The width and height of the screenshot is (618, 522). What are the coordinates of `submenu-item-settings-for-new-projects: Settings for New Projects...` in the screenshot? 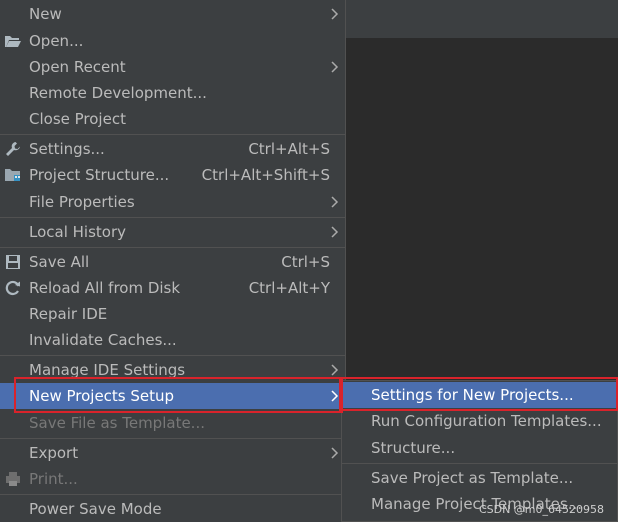 It's located at (479, 395).